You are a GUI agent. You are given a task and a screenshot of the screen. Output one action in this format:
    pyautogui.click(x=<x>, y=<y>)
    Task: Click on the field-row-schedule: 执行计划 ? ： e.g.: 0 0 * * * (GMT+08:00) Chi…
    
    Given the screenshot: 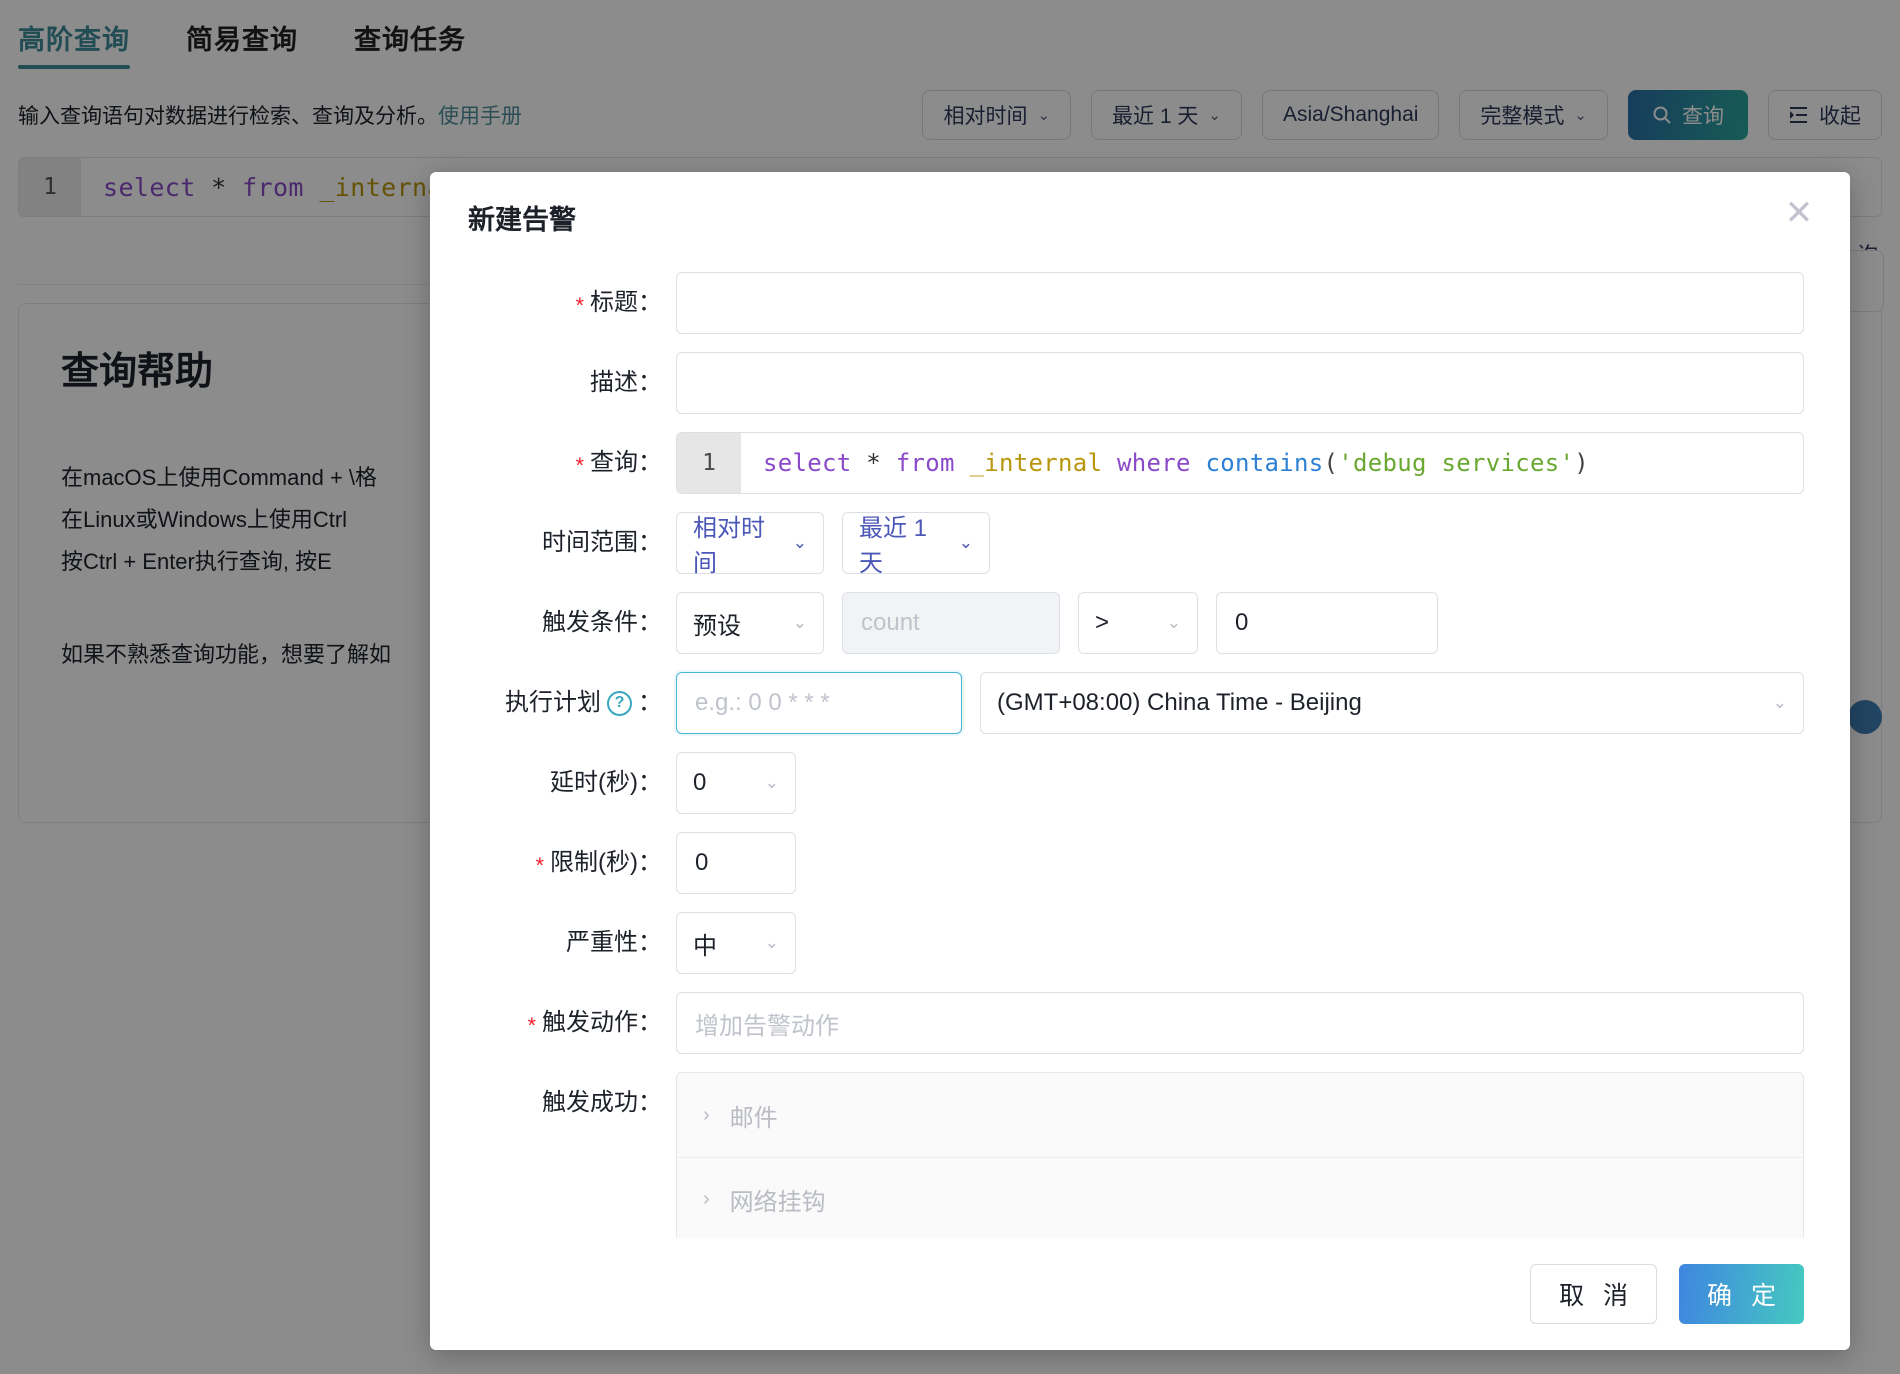 What is the action you would take?
    pyautogui.click(x=1140, y=703)
    